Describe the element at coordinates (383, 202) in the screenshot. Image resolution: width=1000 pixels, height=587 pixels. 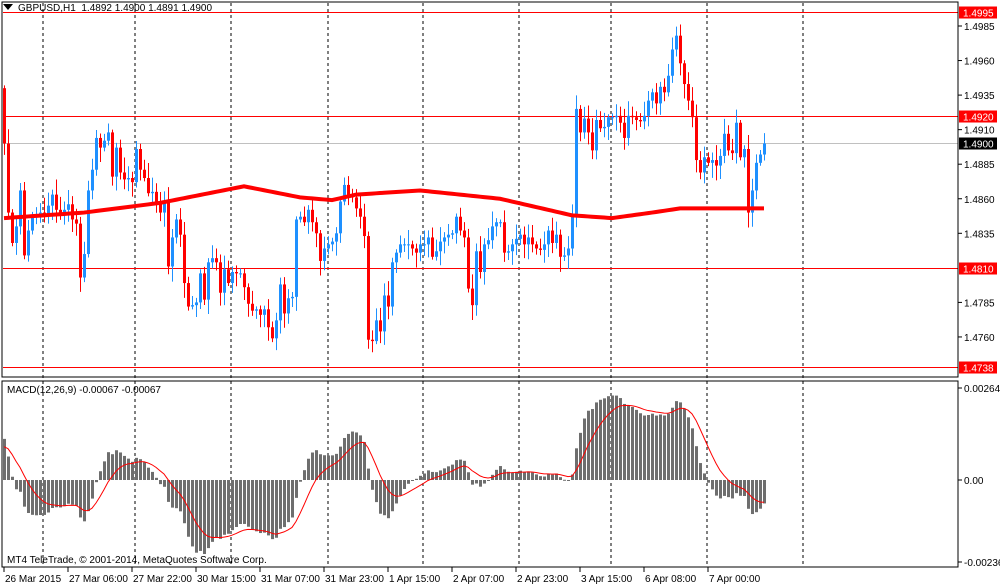
I see `moving-average-line` at that location.